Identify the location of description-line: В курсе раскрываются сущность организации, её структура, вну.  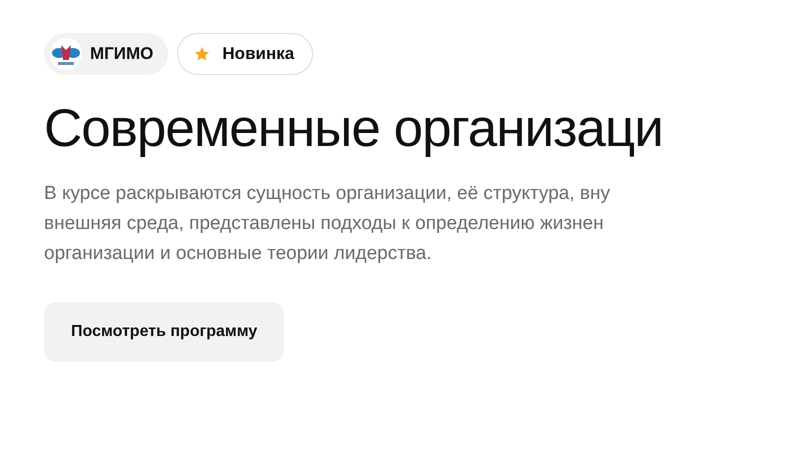
(327, 194).